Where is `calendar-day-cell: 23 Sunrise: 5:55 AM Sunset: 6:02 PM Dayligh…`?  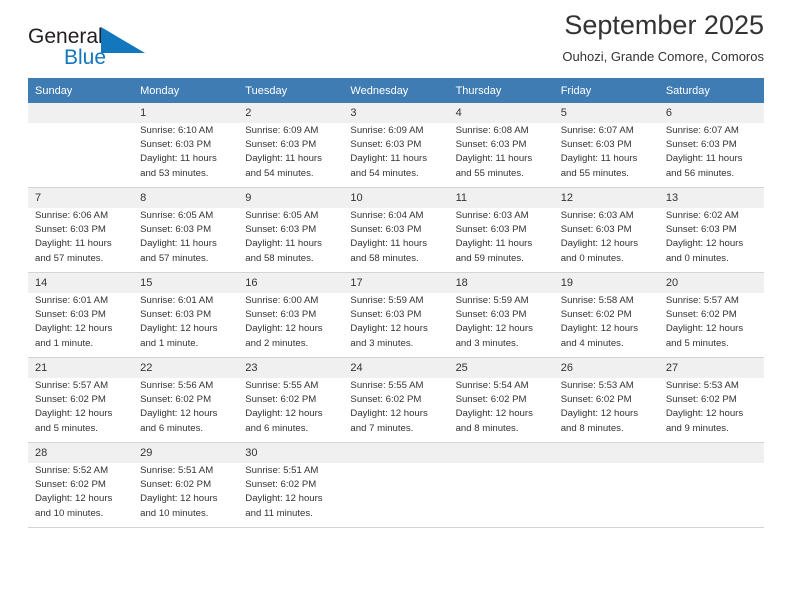
calendar-day-cell: 23 Sunrise: 5:55 AM Sunset: 6:02 PM Dayligh… is located at coordinates (291, 400).